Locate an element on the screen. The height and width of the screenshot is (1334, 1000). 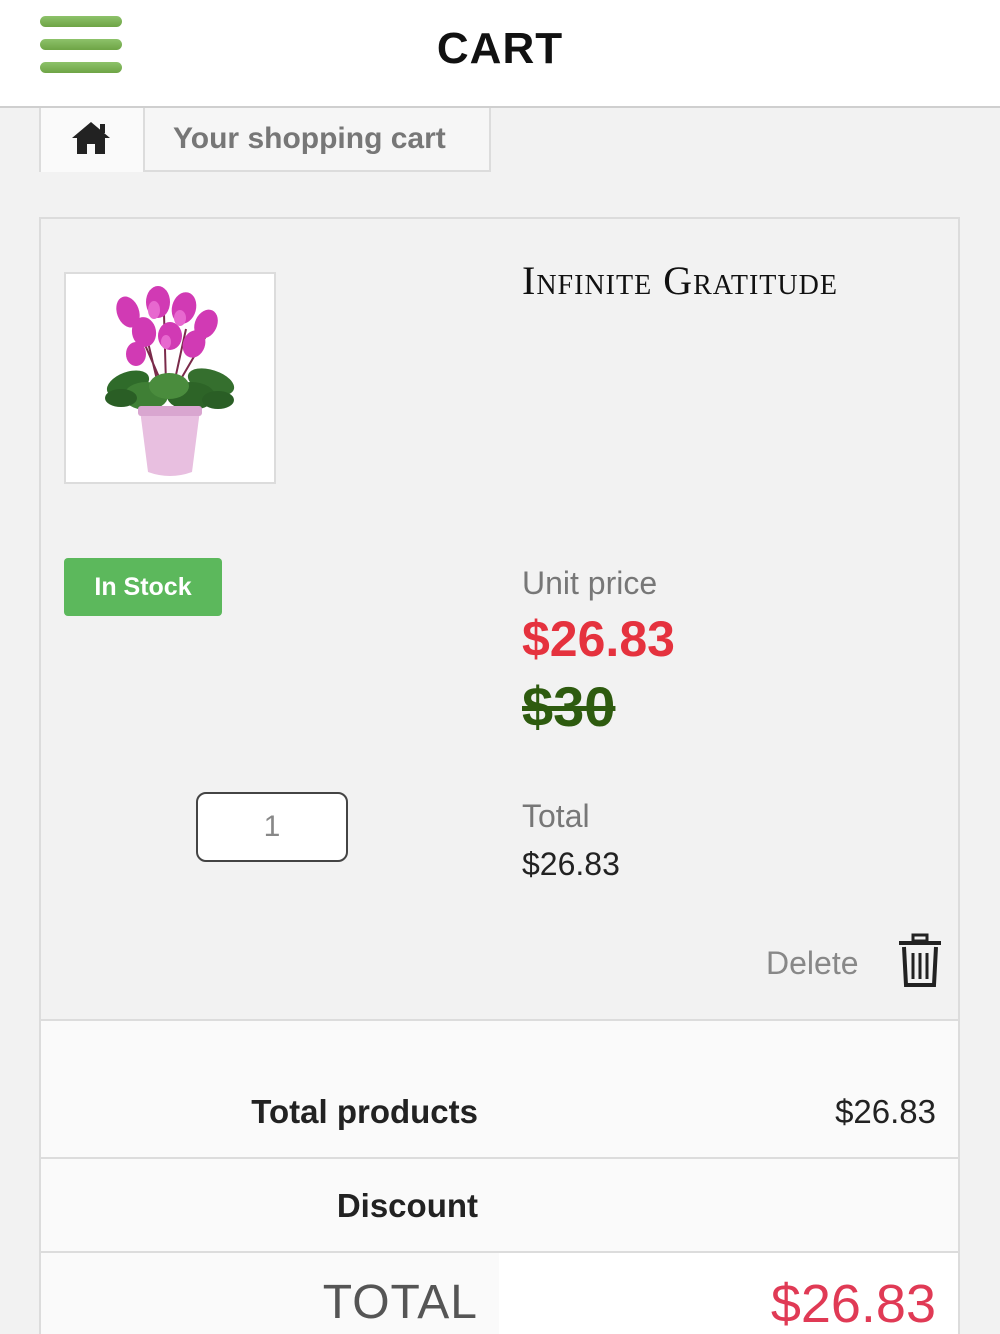
product-image is located at coordinates (170, 378).